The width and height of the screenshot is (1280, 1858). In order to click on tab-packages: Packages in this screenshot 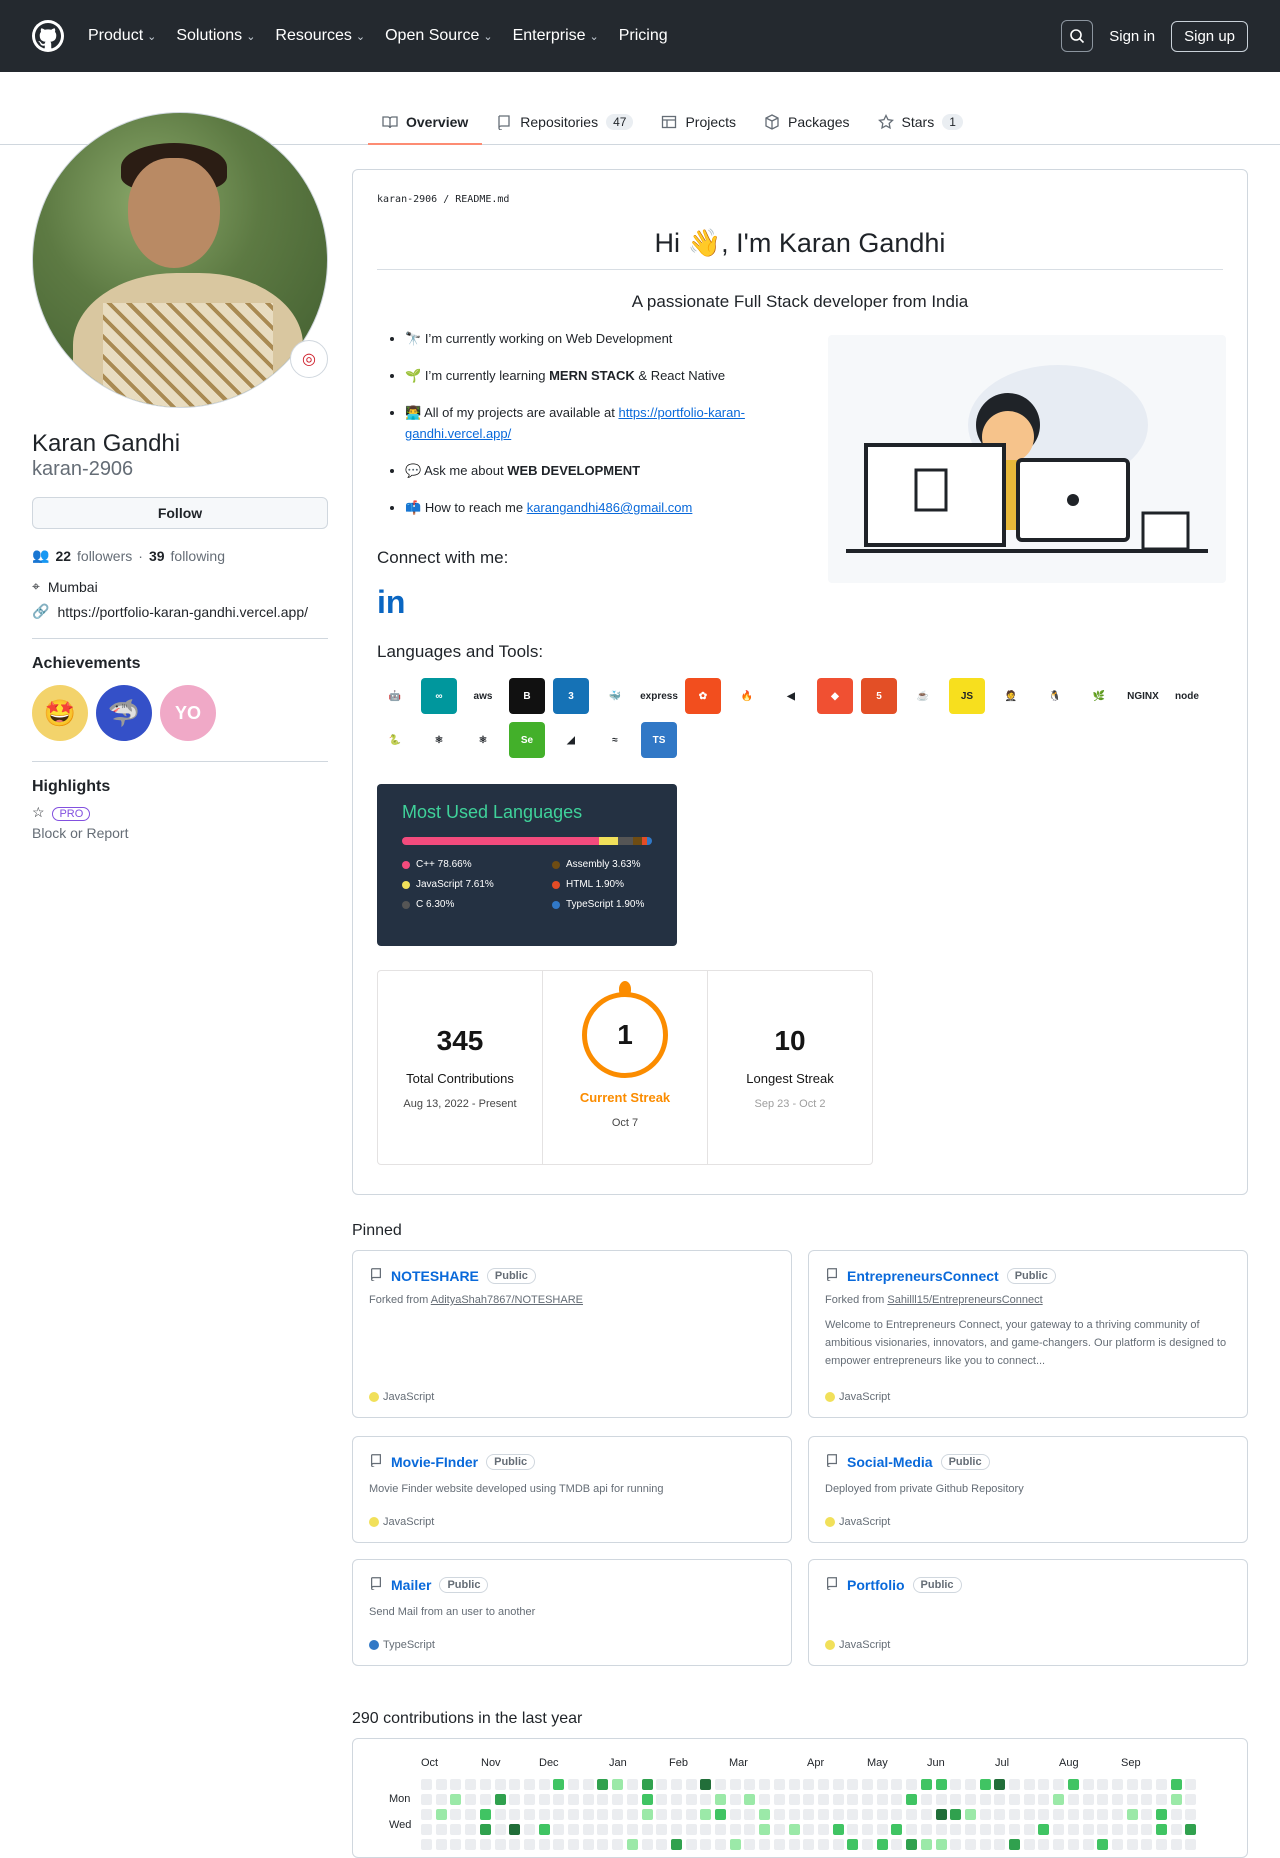, I will do `click(806, 122)`.